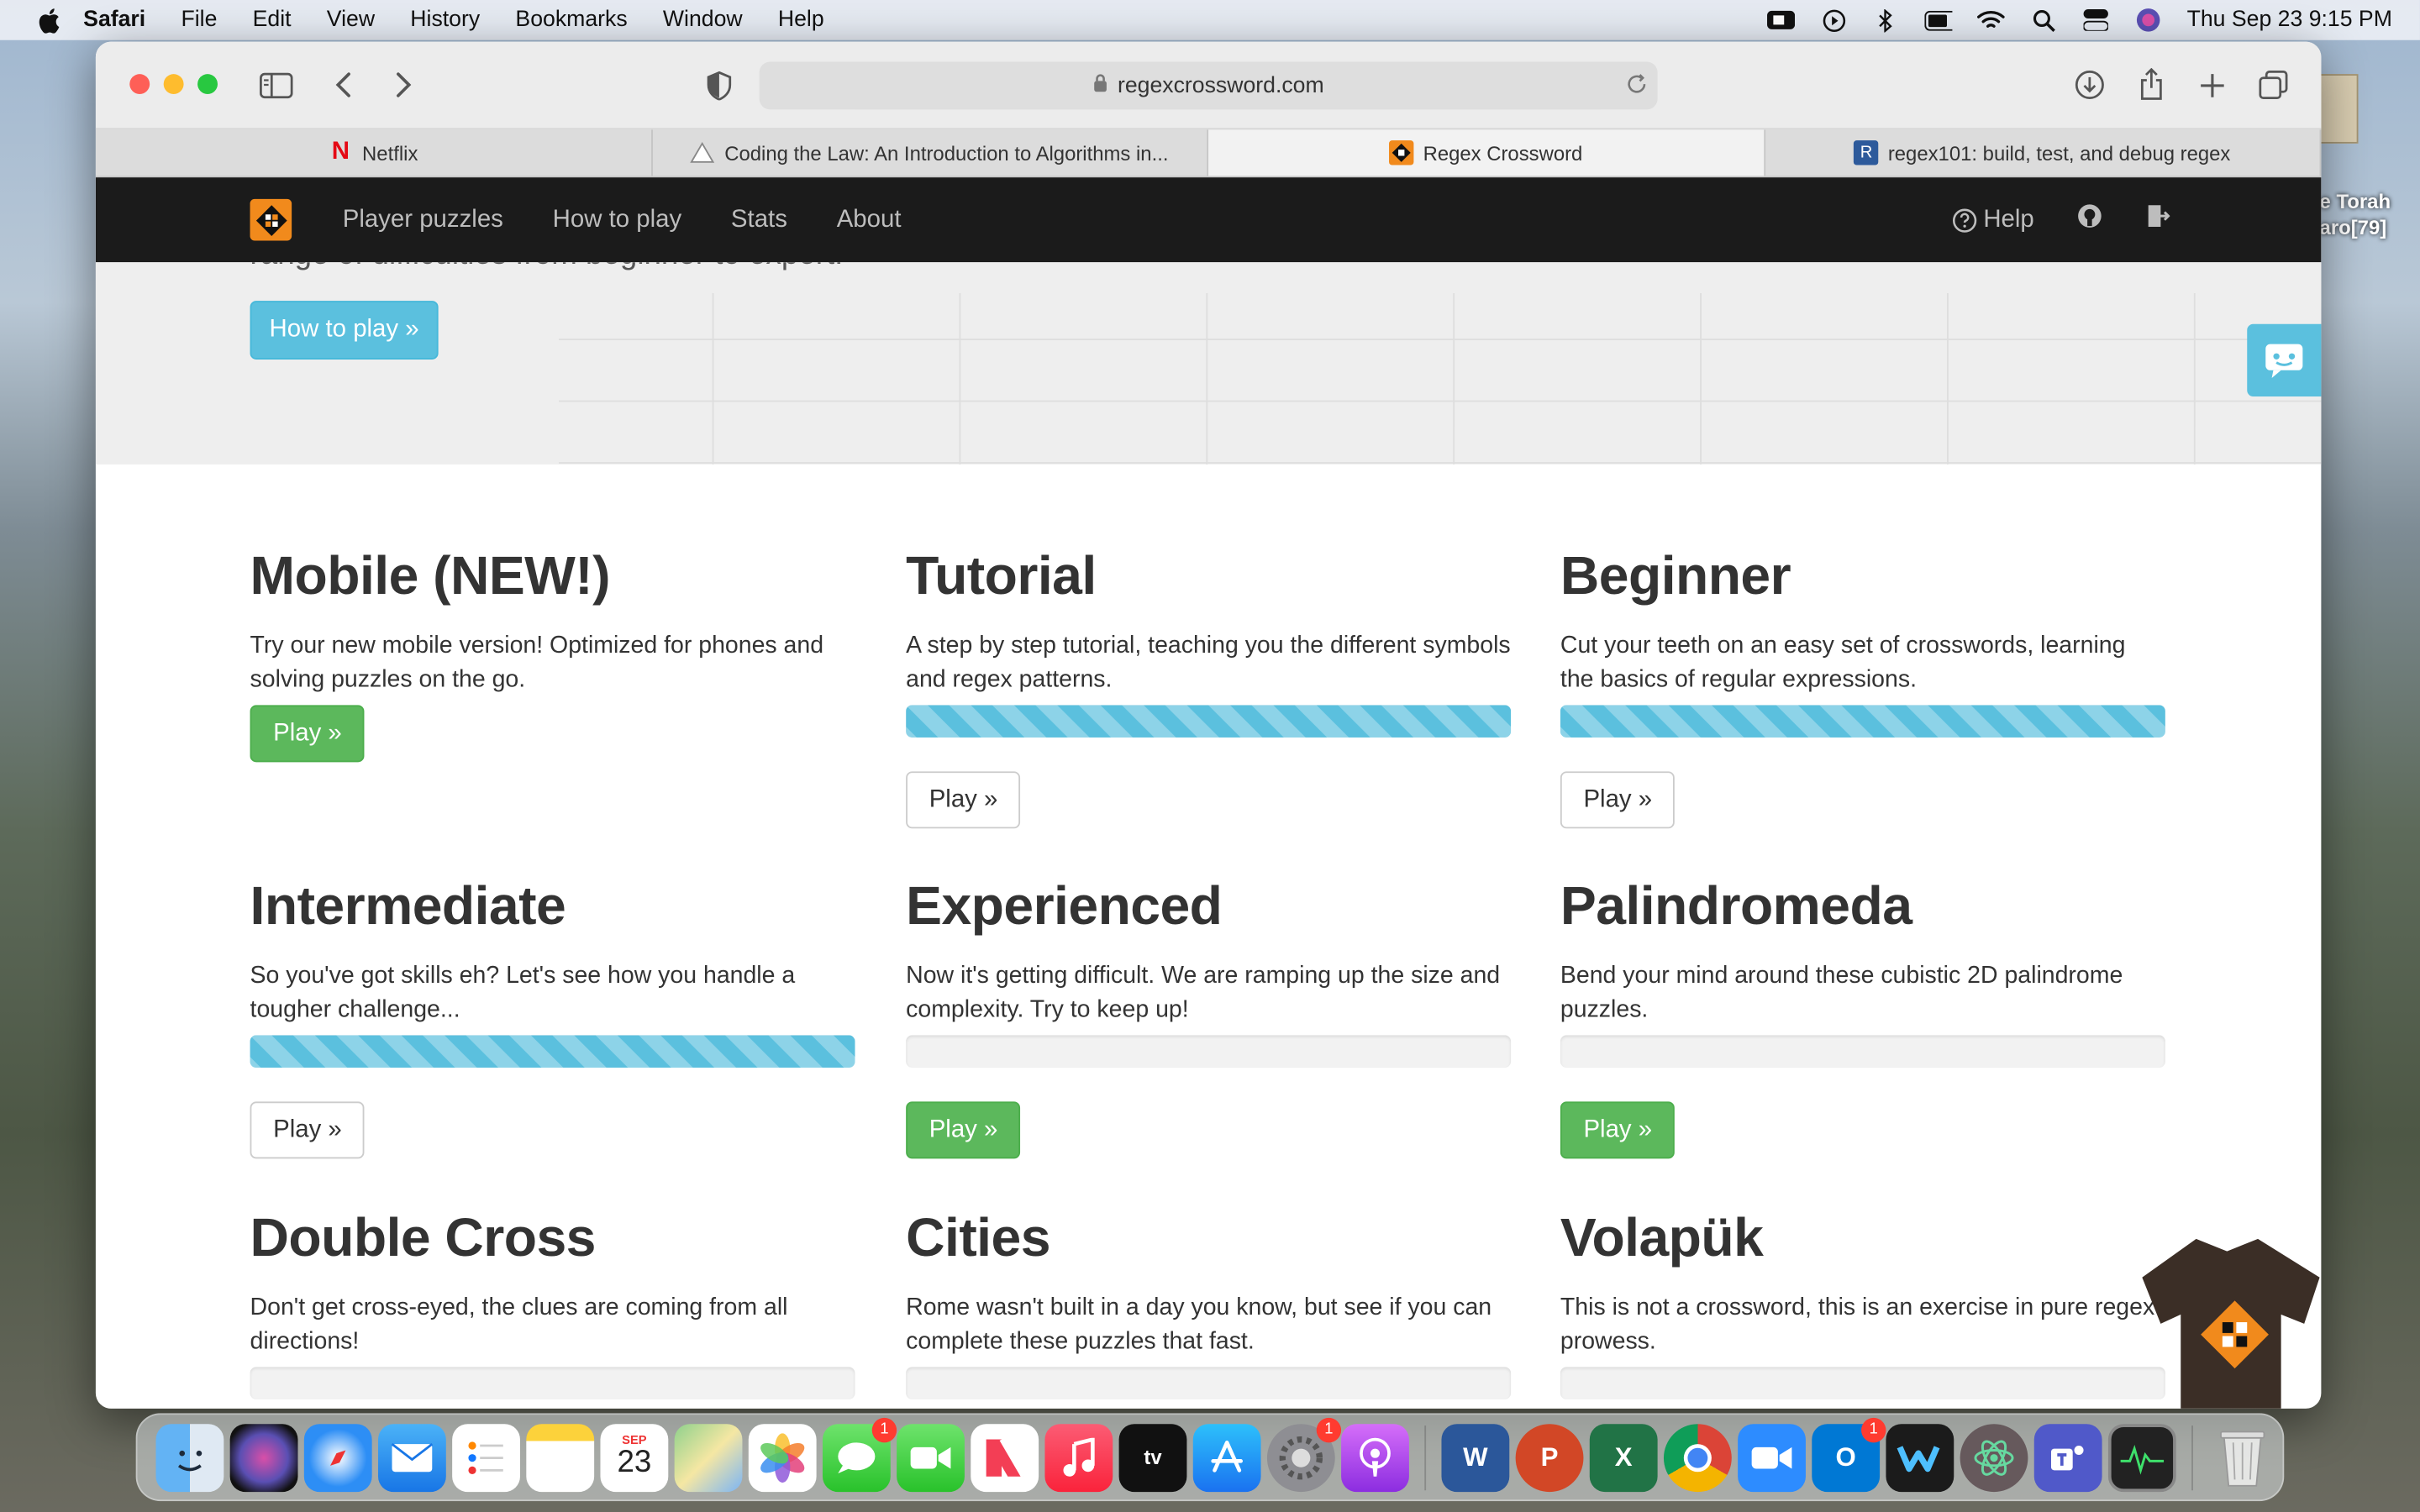 This screenshot has height=1512, width=2420. What do you see at coordinates (2337, 109) in the screenshot?
I see `desktop-file-thumbnail` at bounding box center [2337, 109].